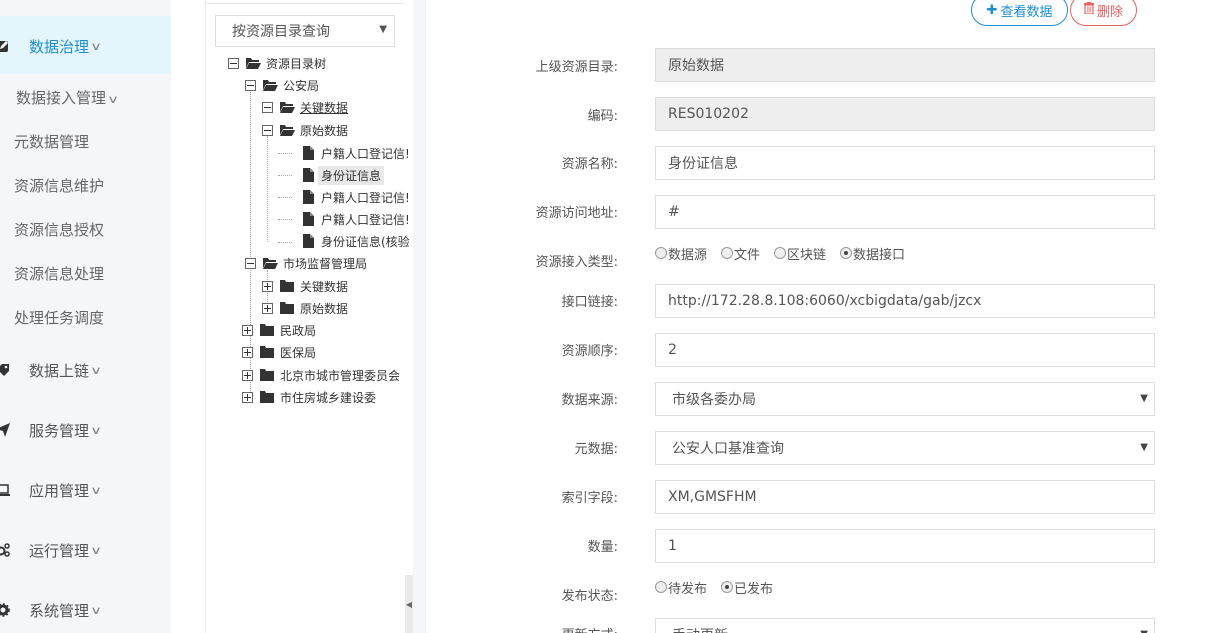  I want to click on tree-node-label: 户籍人口登记信!, so click(365, 153).